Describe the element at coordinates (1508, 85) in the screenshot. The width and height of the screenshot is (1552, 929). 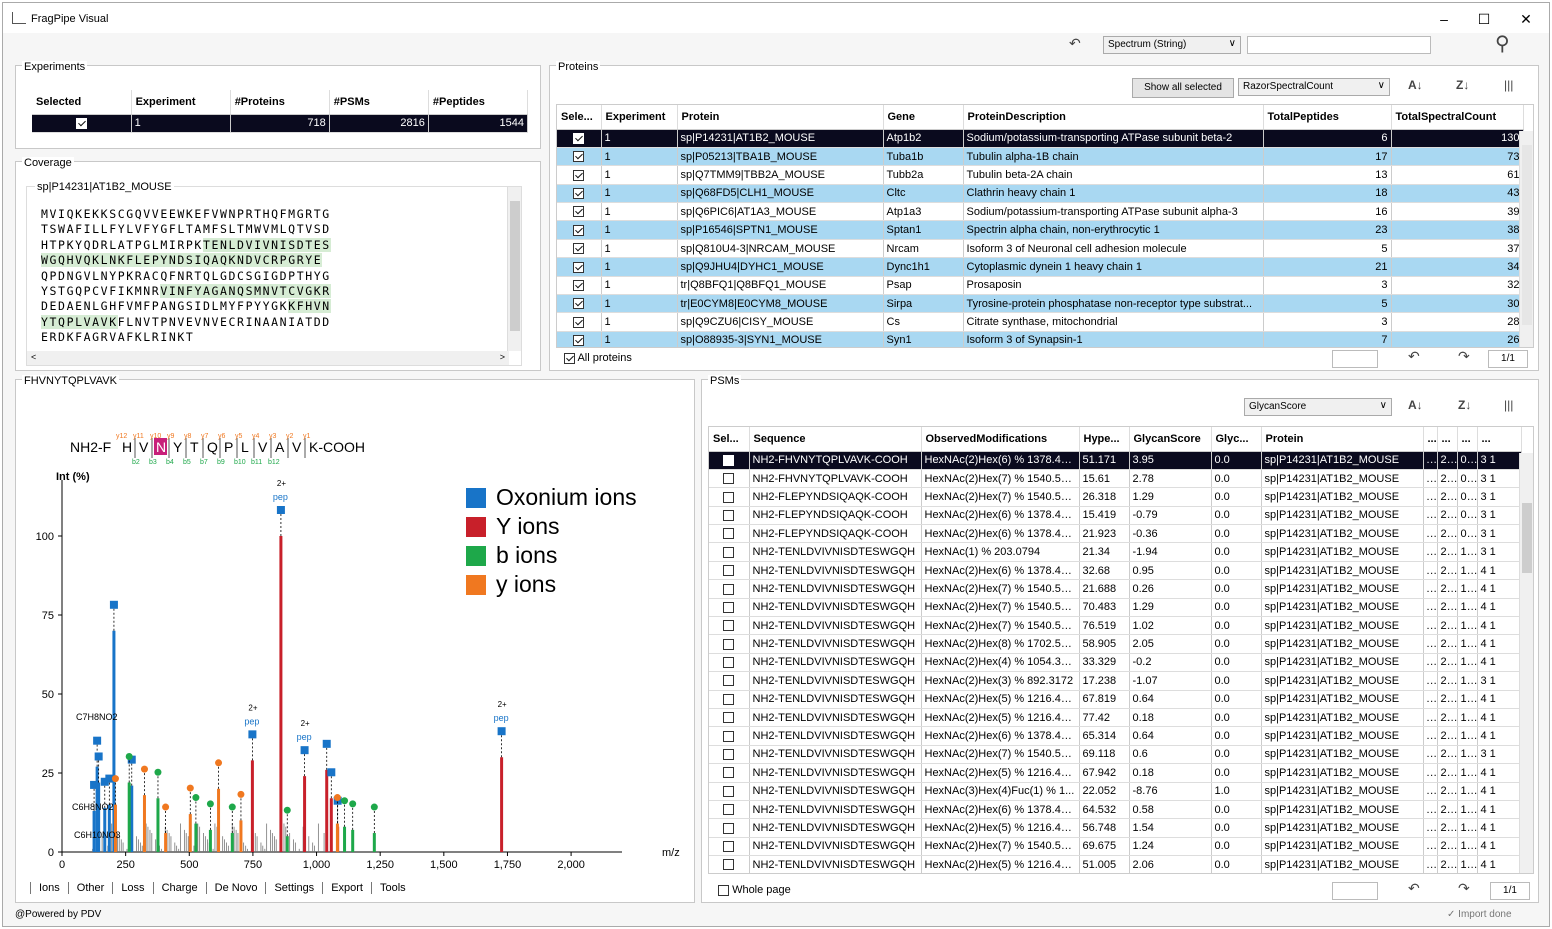
I see `column-settings-icon: |||` at that location.